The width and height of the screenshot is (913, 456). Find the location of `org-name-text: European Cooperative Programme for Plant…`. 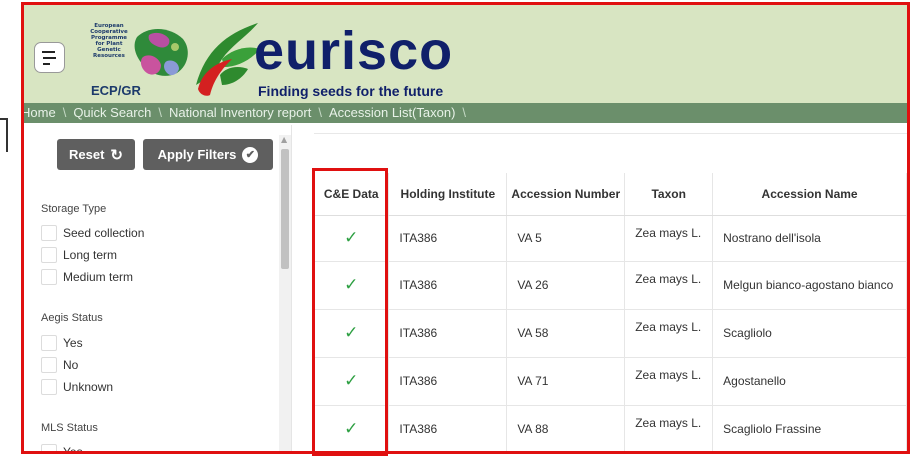

org-name-text: European Cooperative Programme for Plant… is located at coordinates (109, 41).